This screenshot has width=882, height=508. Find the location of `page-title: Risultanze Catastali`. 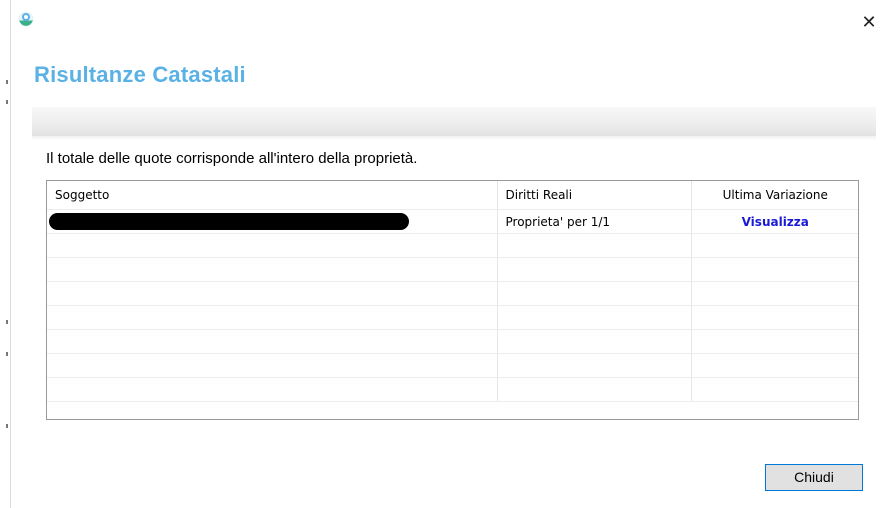

page-title: Risultanze Catastali is located at coordinates (140, 74).